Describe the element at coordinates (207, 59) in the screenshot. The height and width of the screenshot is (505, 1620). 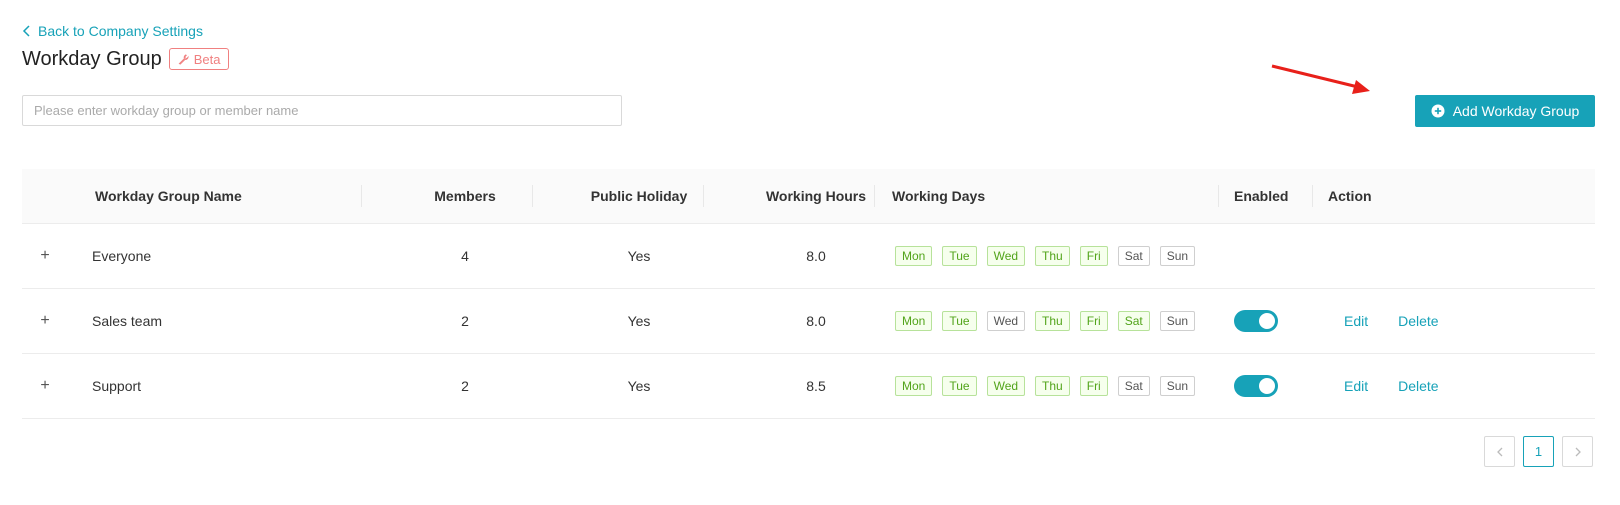
I see `beta-badge-label: Beta` at that location.